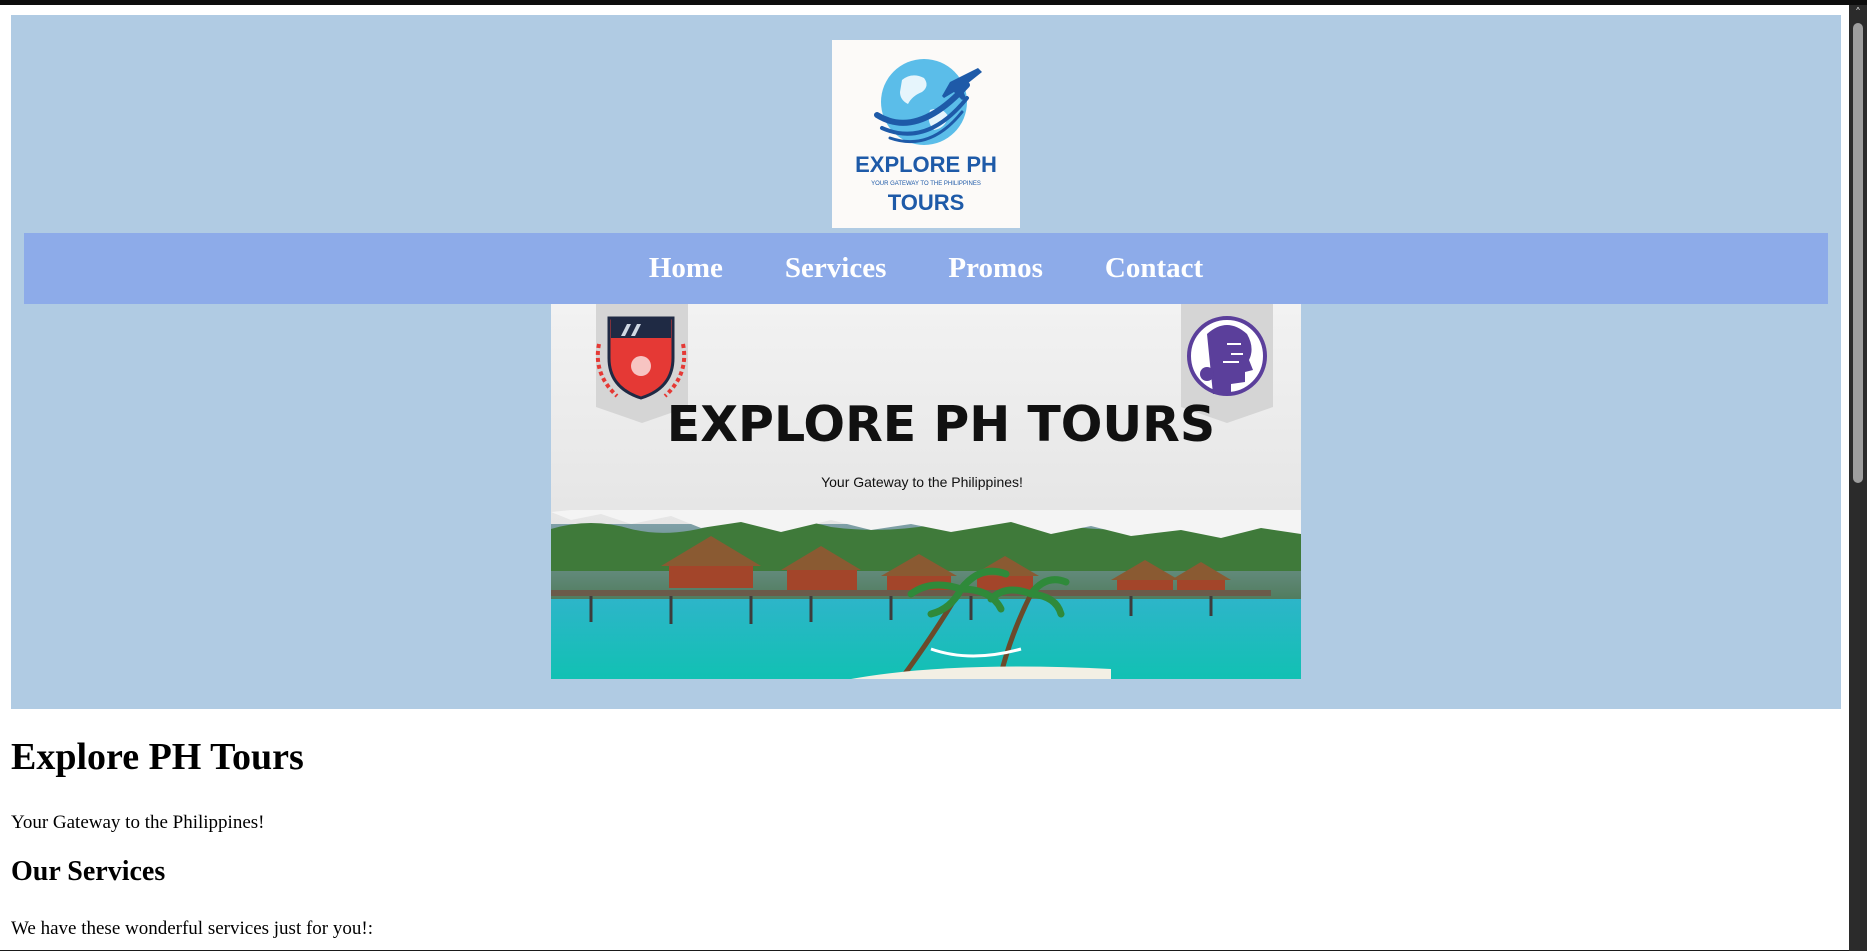 The height and width of the screenshot is (951, 1867). Describe the element at coordinates (1858, 253) in the screenshot. I see `scrollbar-thumb` at that location.